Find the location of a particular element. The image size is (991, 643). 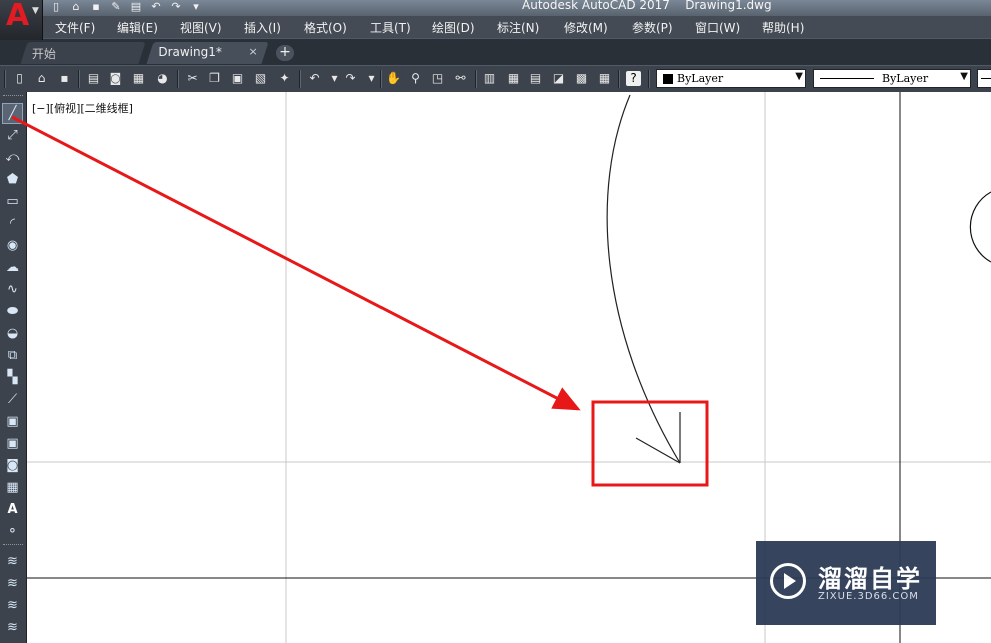

spline-icon: ∿ is located at coordinates (12, 289).